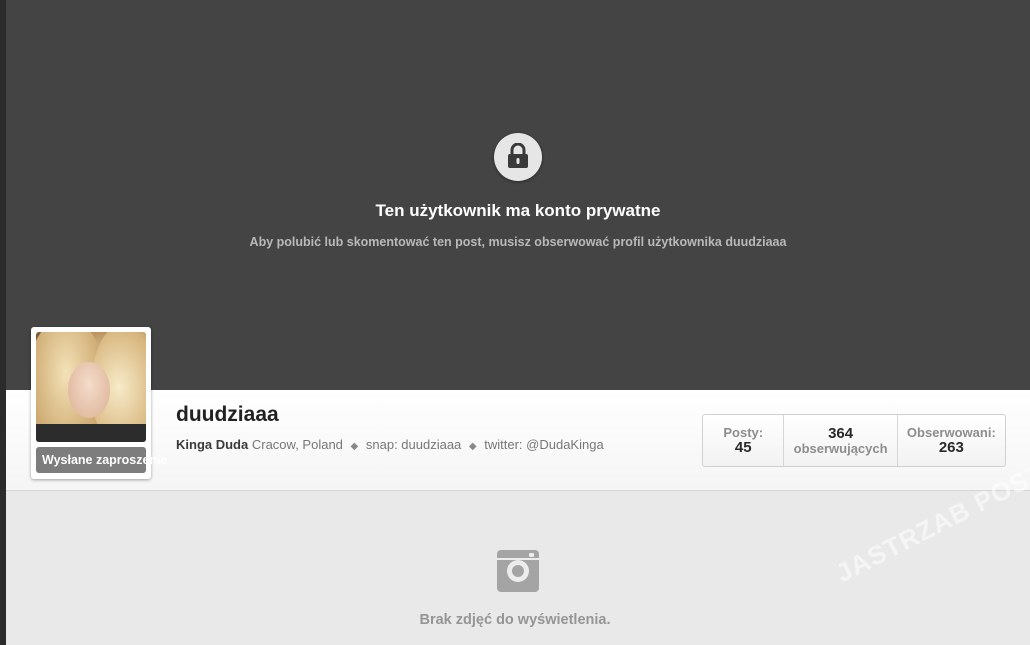  What do you see at coordinates (743, 447) in the screenshot?
I see `stat-posts-value: 45` at bounding box center [743, 447].